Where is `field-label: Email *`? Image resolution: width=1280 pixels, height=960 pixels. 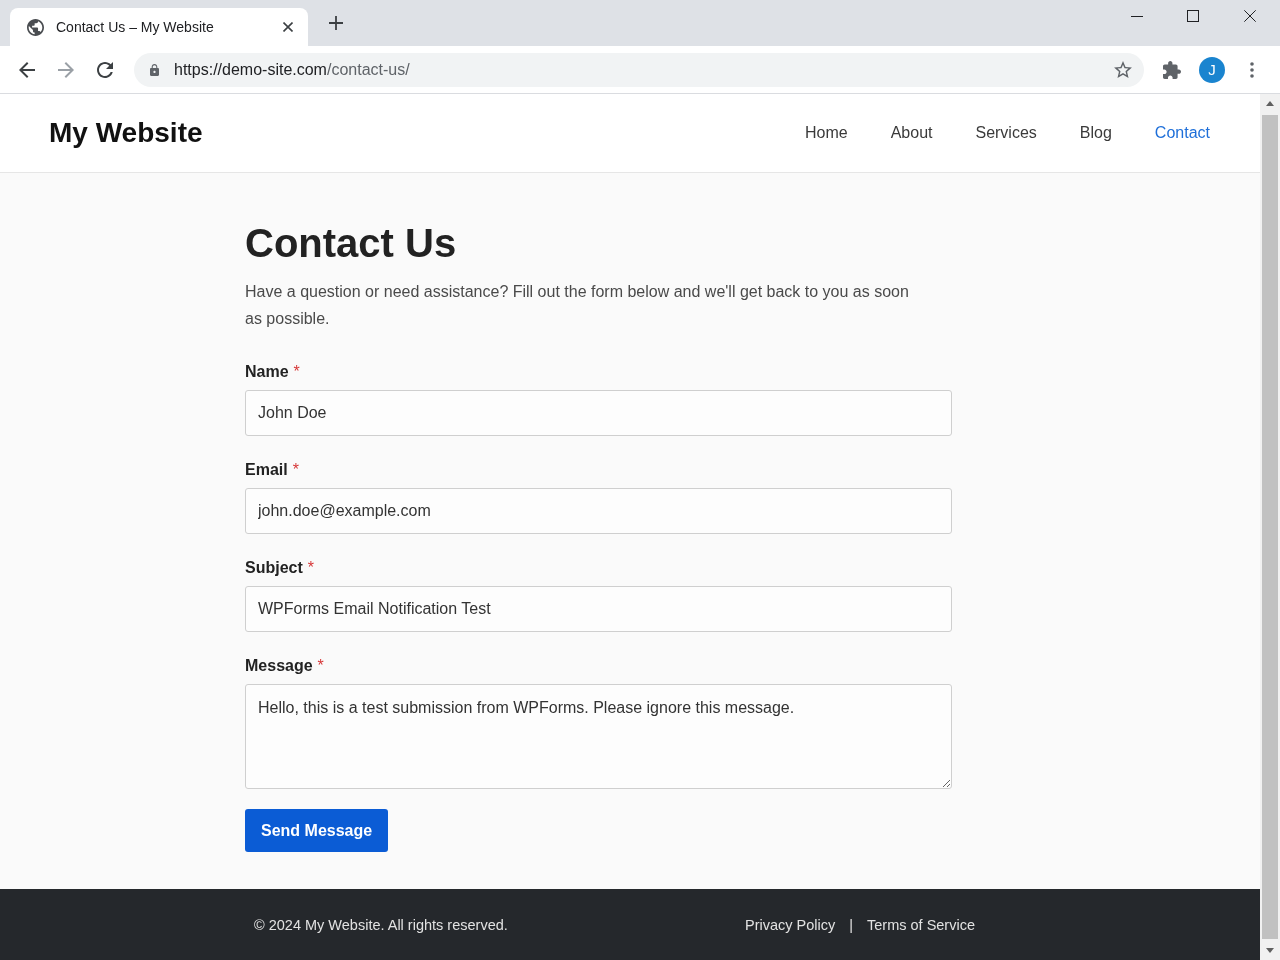
field-label: Email * is located at coordinates (272, 470).